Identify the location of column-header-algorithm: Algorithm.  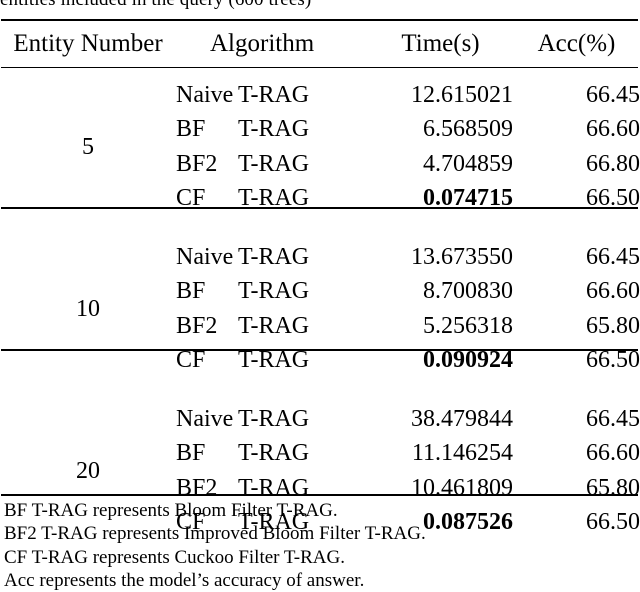
(262, 43).